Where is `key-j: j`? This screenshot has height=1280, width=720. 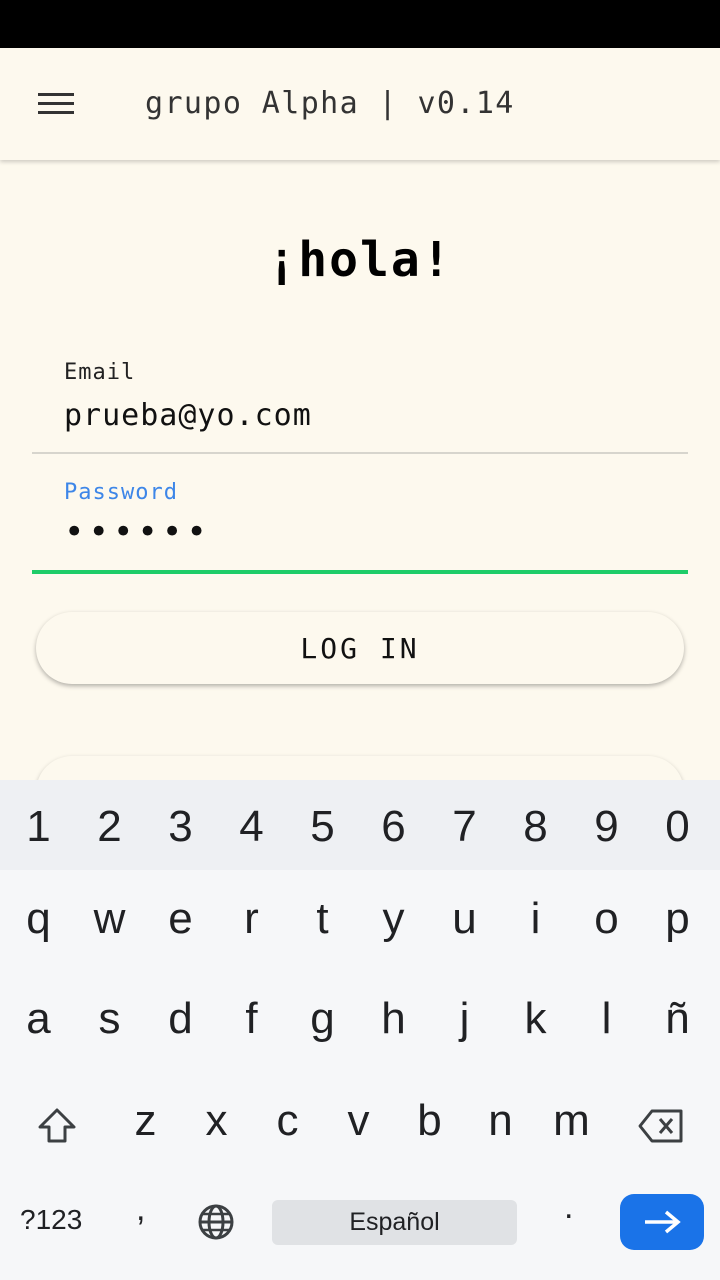 key-j: j is located at coordinates (464, 1019).